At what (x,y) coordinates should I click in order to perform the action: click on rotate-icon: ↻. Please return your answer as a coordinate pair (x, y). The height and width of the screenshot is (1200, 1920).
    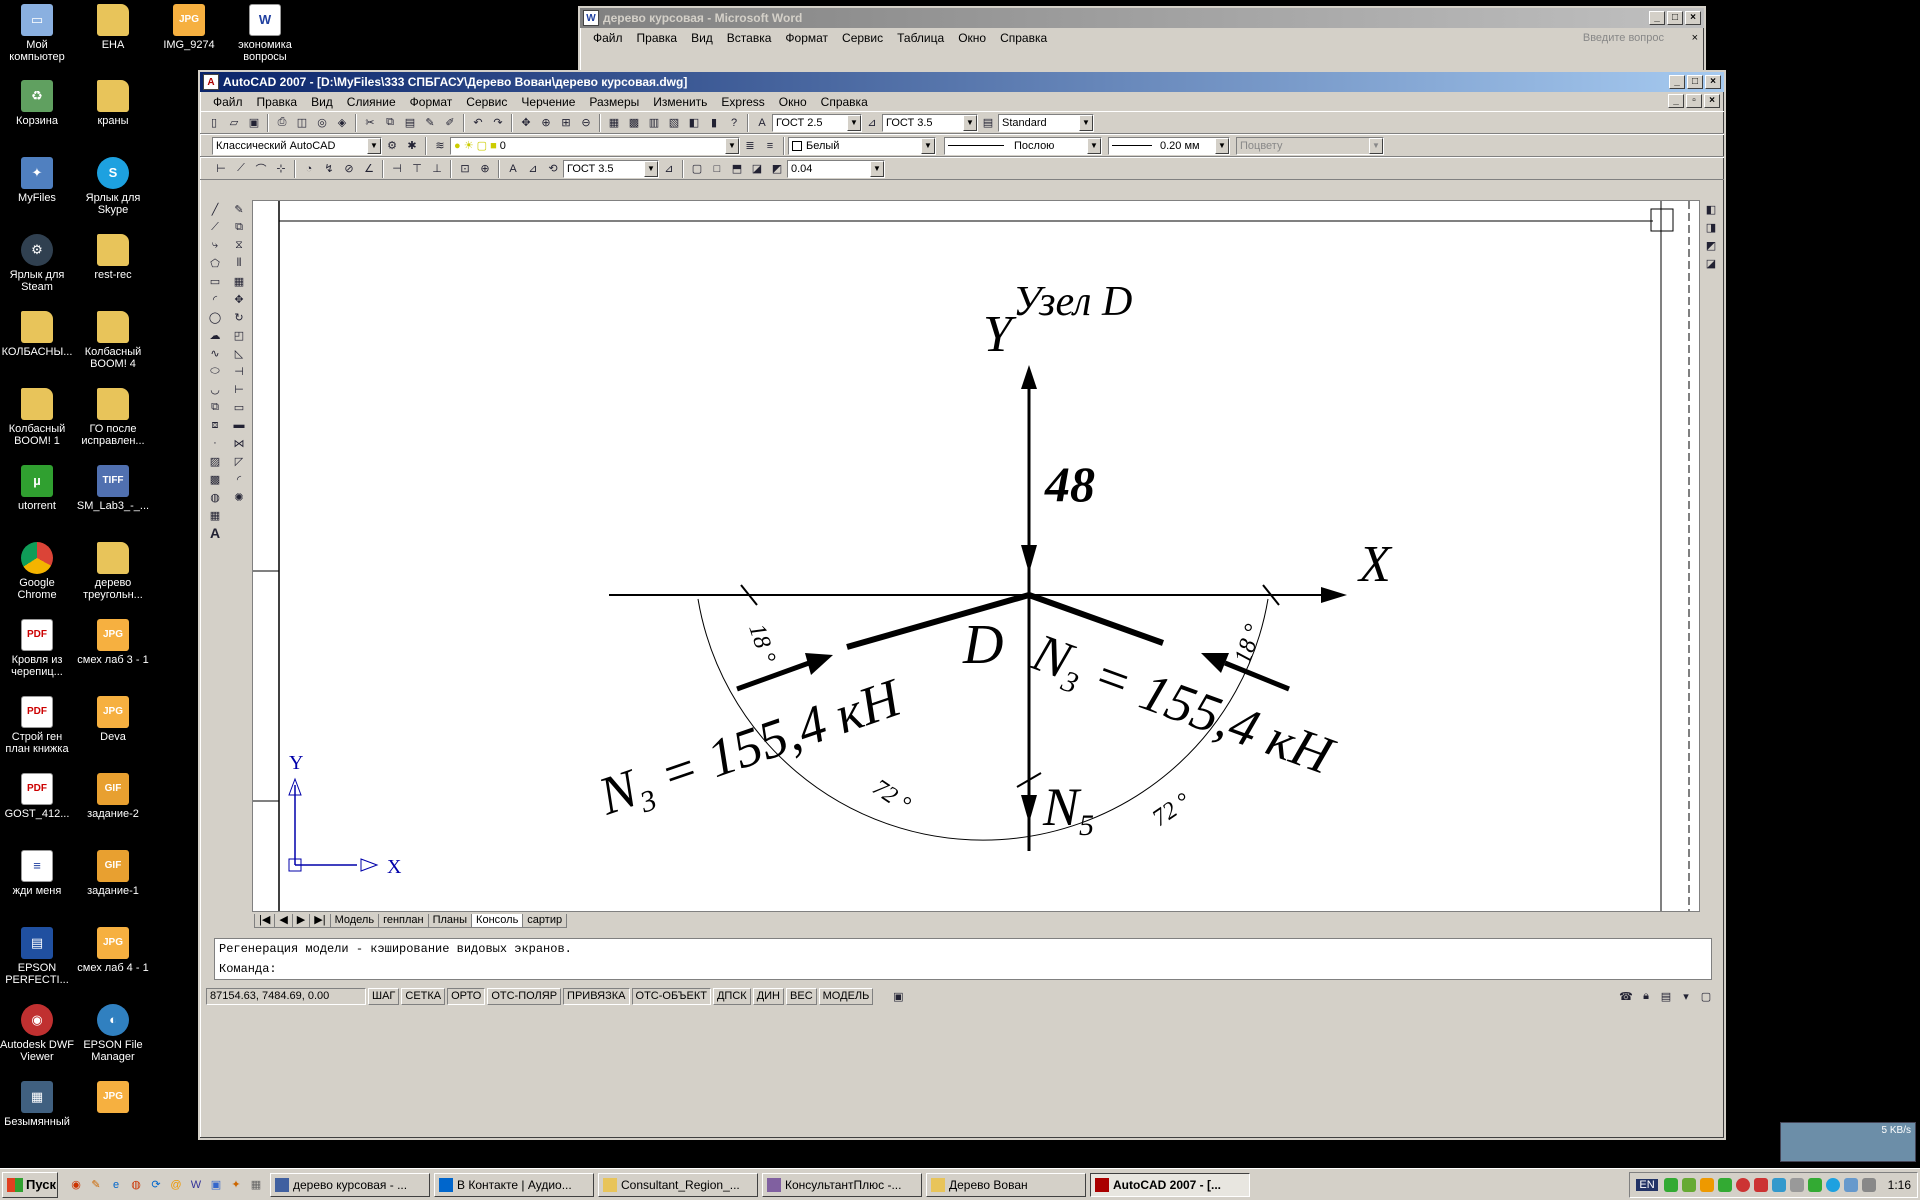
    Looking at the image, I should click on (239, 317).